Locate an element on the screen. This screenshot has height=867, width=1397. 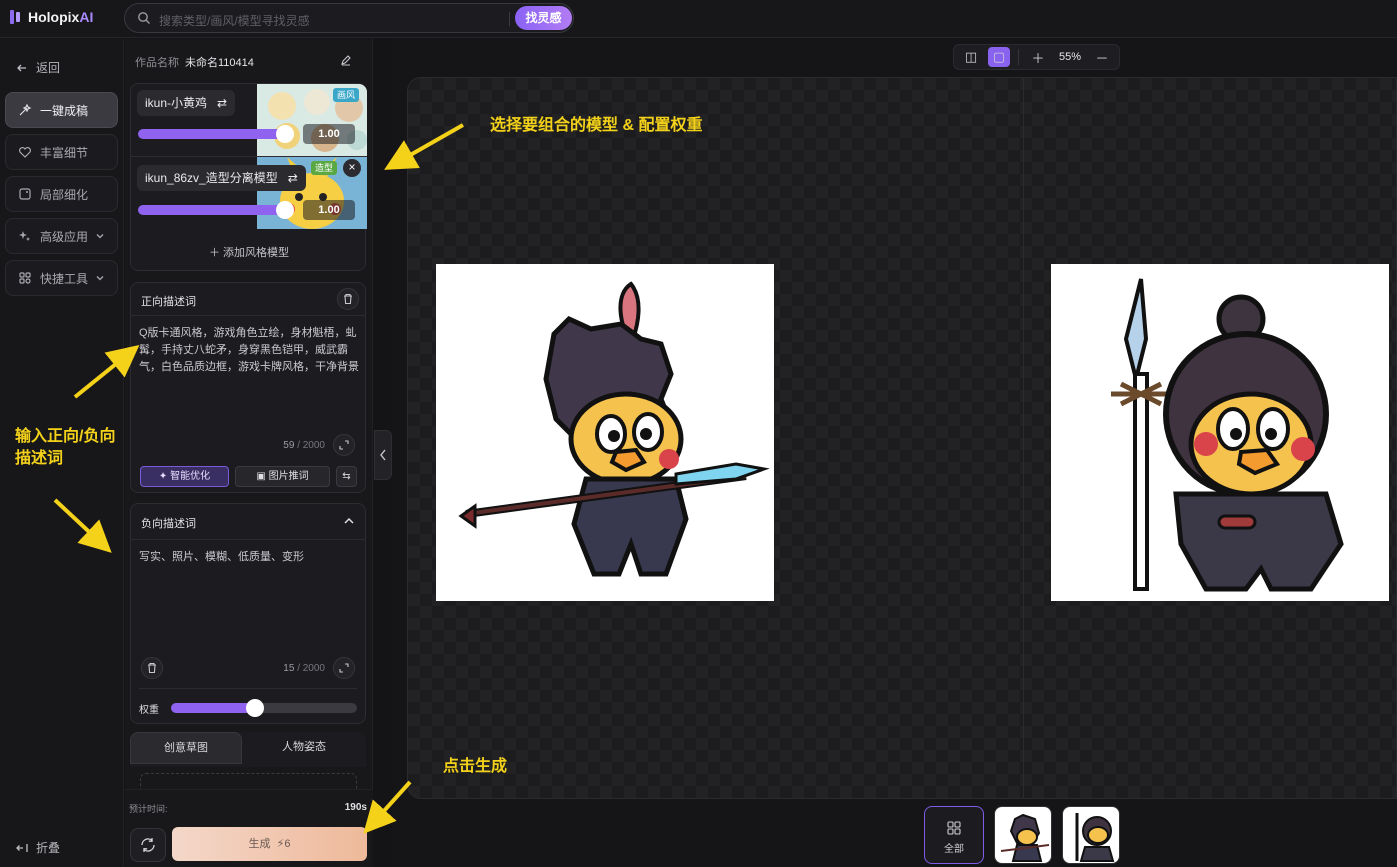
negative-prompt-input: 写实、照片、模糊、低质量、变形 is located at coordinates (250, 557).